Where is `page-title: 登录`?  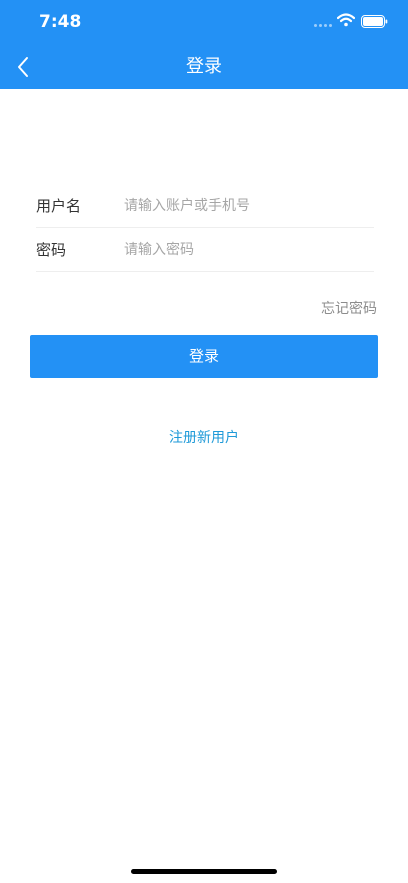 page-title: 登录 is located at coordinates (204, 66).